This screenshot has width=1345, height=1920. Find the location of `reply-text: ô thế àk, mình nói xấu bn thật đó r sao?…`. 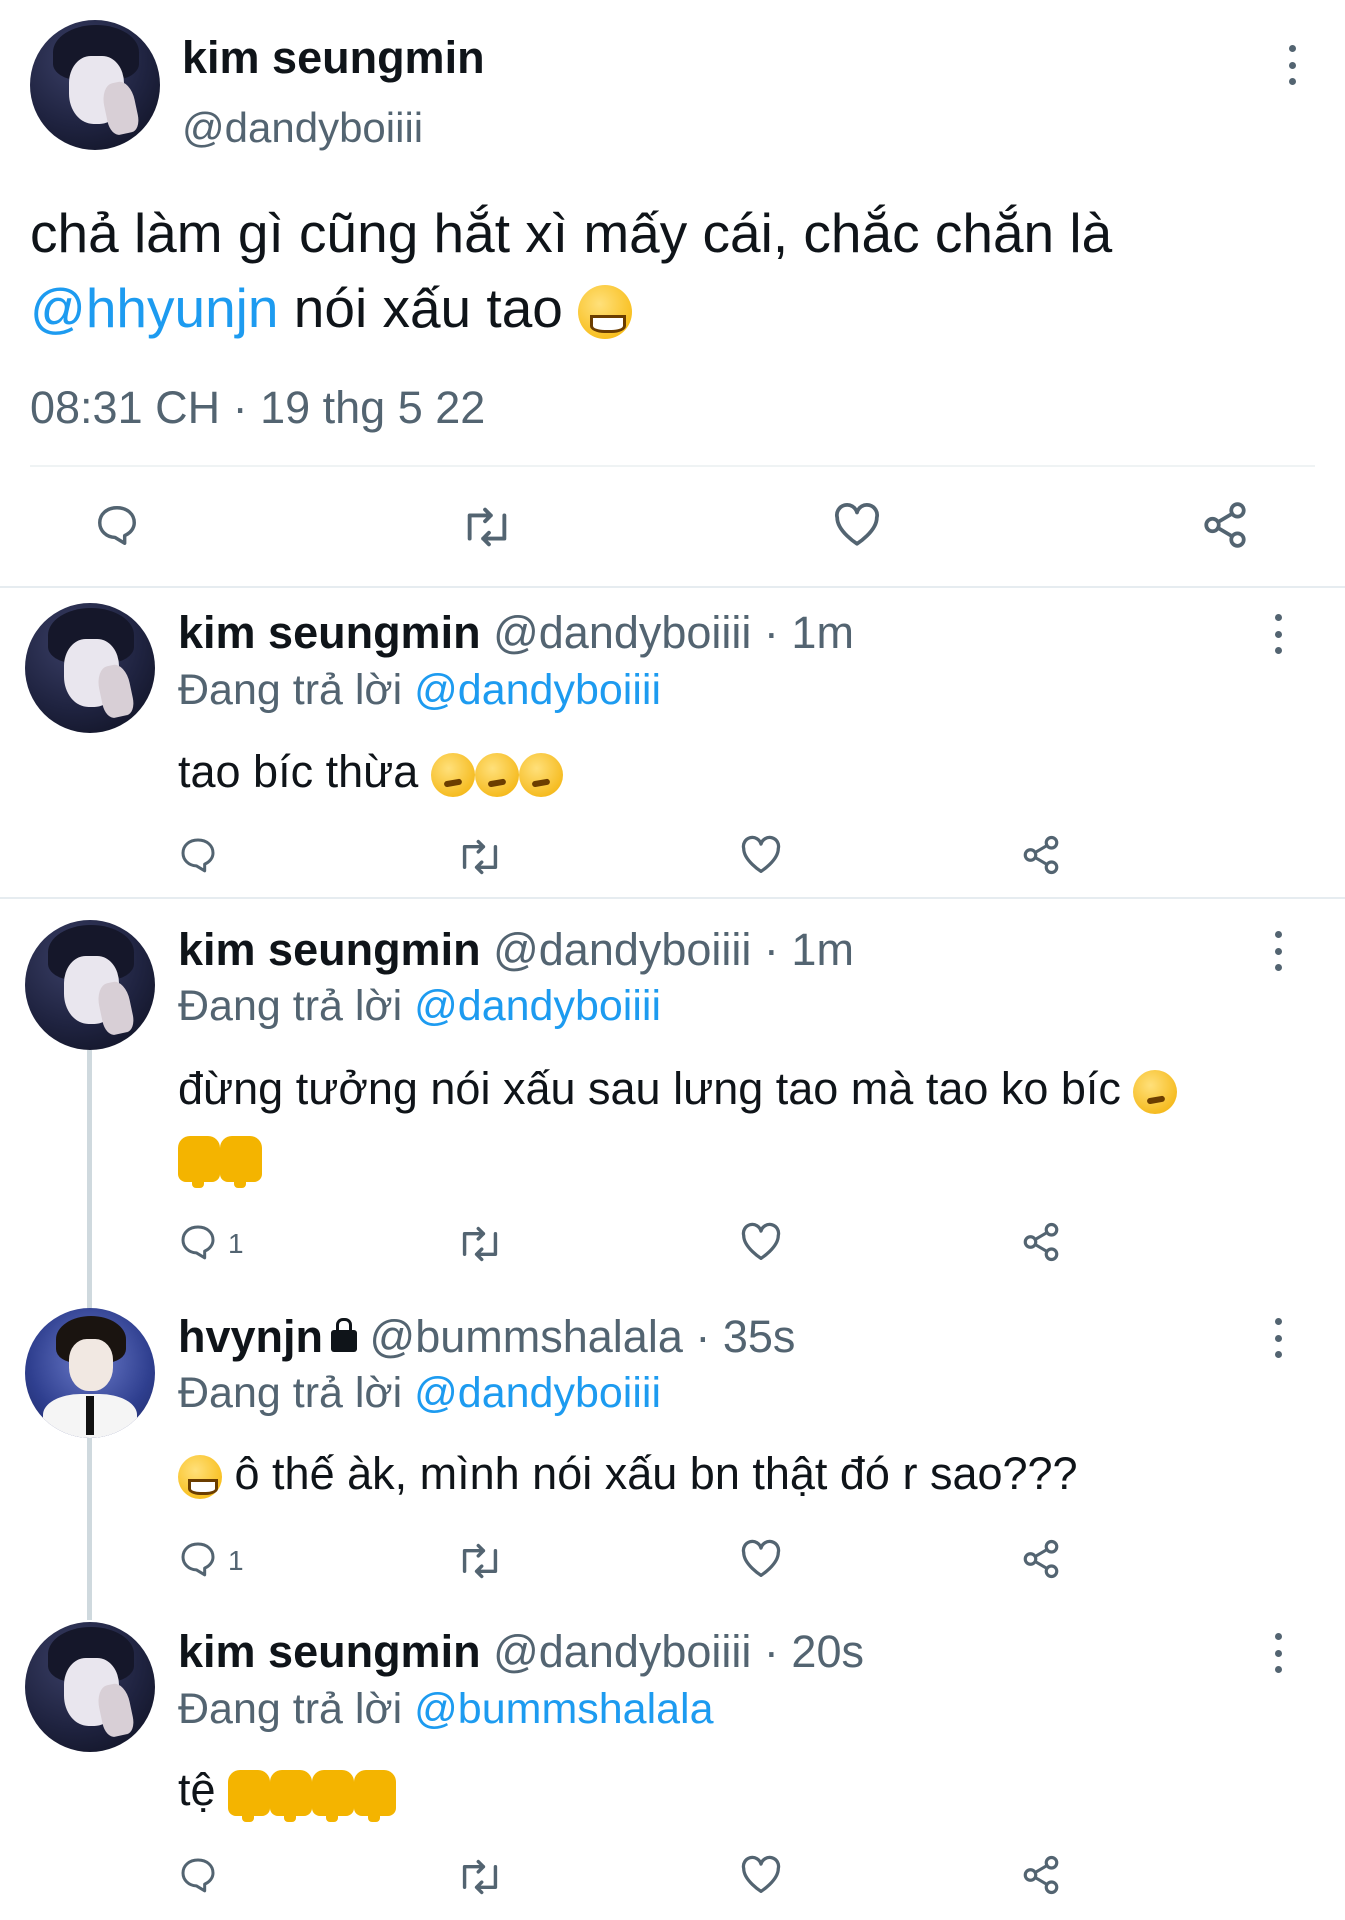

reply-text: ô thế àk, mình nói xấu bn thật đó r sao?… is located at coordinates (733, 1473).